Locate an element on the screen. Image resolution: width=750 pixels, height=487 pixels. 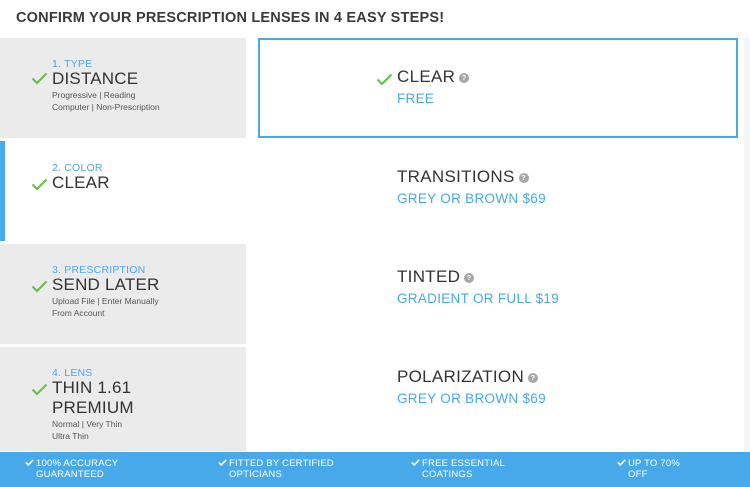
step-value: SEND LATER is located at coordinates (106, 284).